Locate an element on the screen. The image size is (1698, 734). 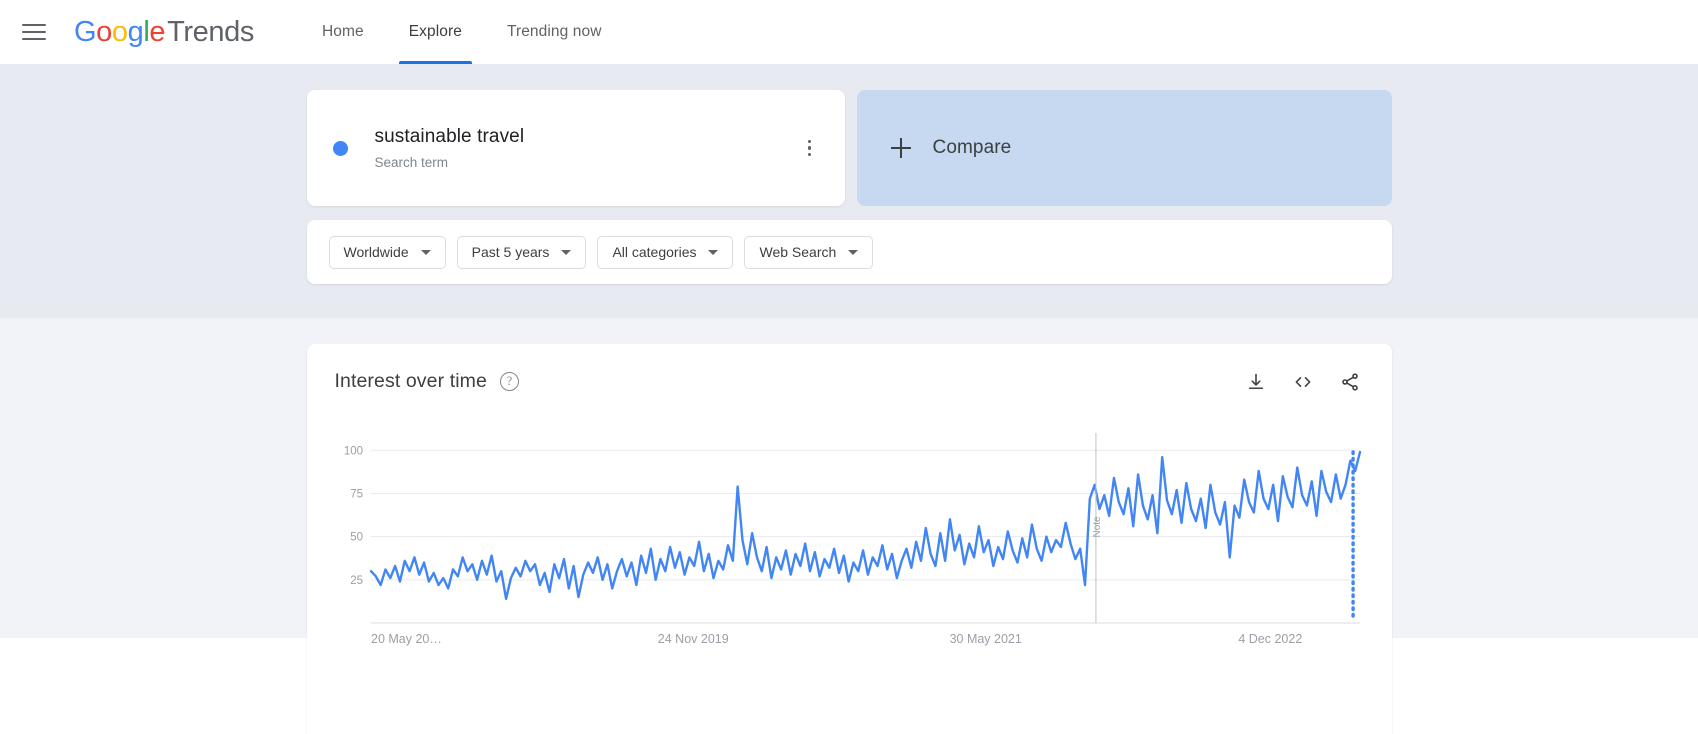
y-axis-tick-label: 50 is located at coordinates (356, 538).